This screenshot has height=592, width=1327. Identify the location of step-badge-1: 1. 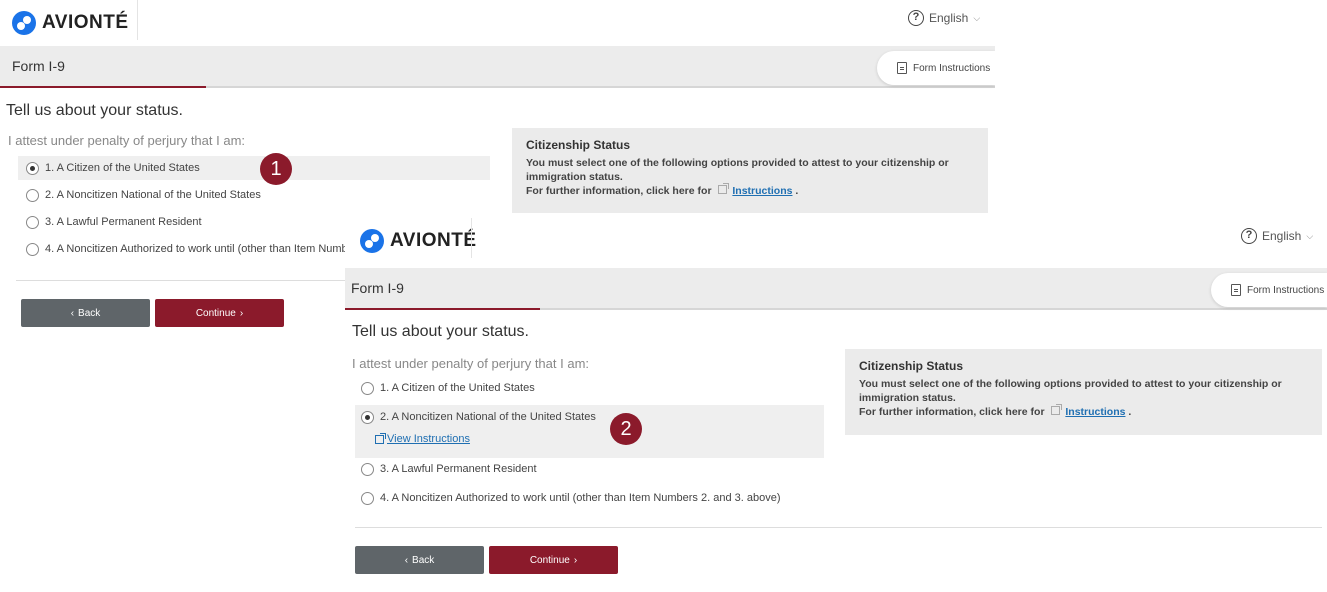
(276, 169).